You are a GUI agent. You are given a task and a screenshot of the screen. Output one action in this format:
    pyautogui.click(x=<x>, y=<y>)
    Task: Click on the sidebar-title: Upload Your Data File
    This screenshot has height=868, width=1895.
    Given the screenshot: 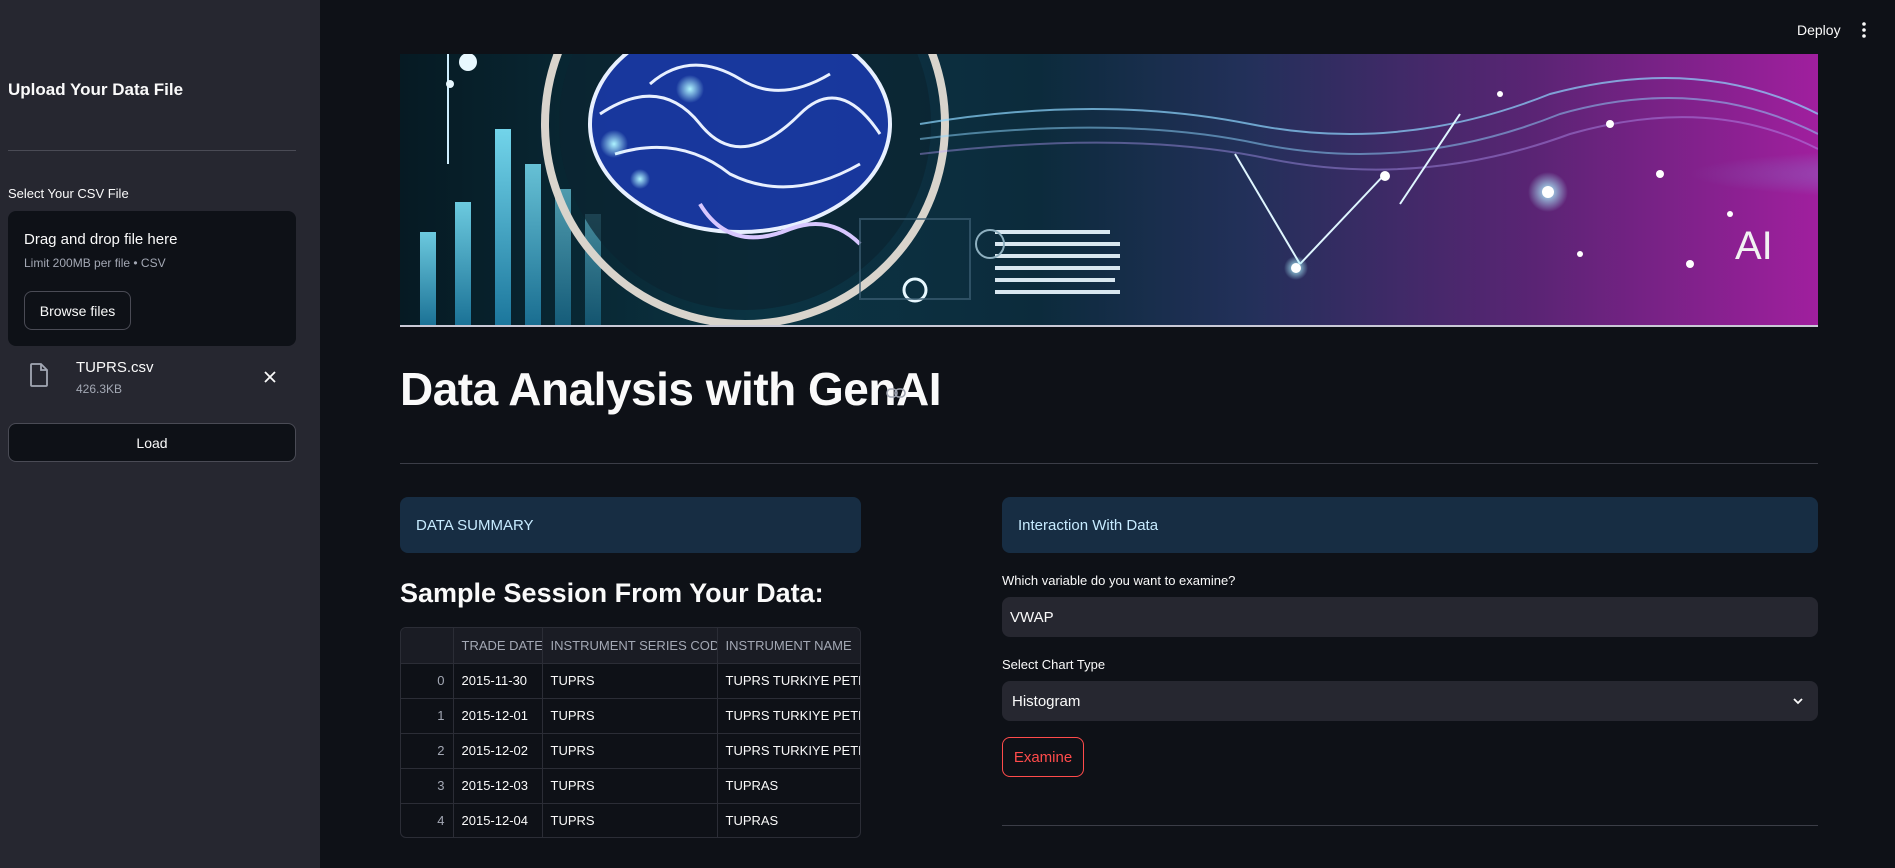 What is the action you would take?
    pyautogui.click(x=96, y=89)
    